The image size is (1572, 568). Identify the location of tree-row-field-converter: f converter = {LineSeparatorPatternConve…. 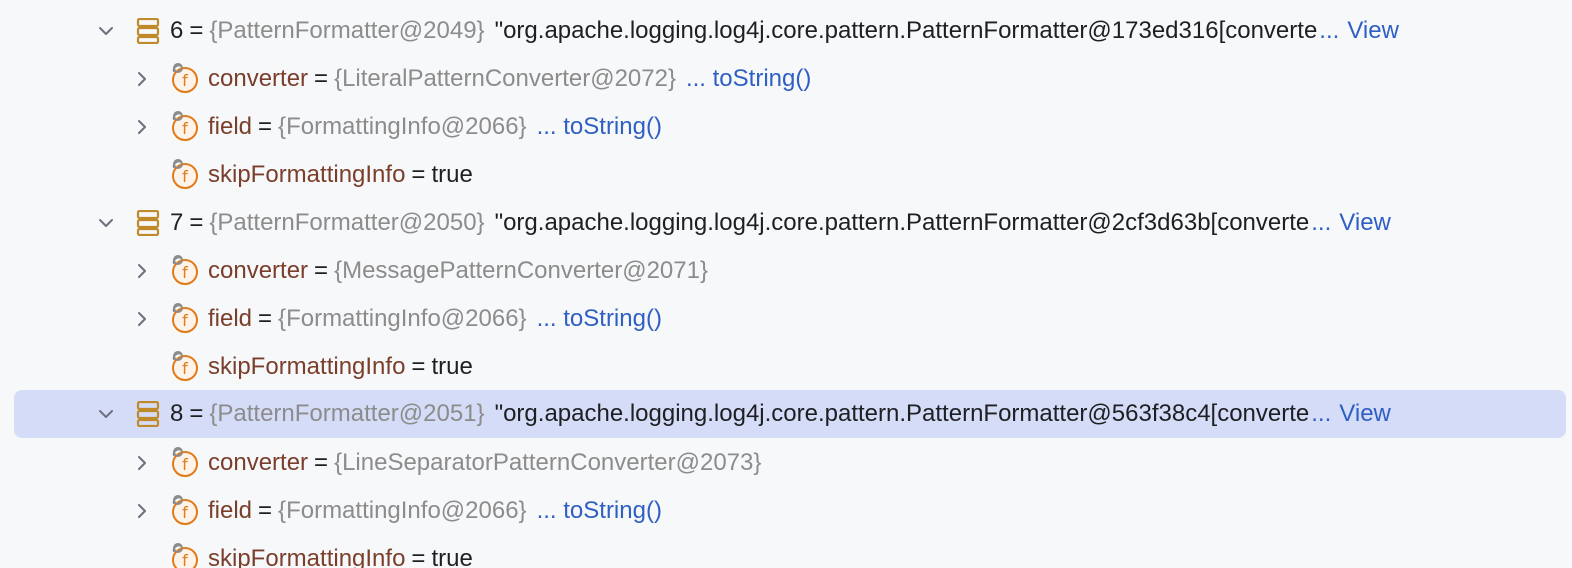
(786, 463).